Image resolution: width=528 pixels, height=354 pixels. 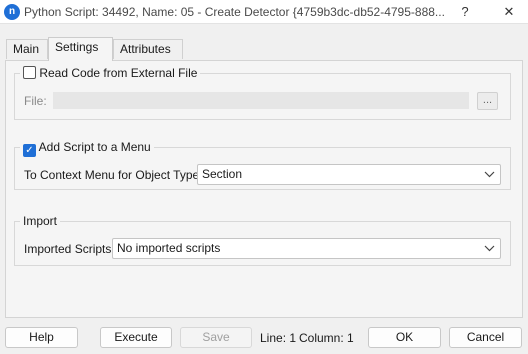 What do you see at coordinates (136, 337) in the screenshot?
I see `execute-button: Execute` at bounding box center [136, 337].